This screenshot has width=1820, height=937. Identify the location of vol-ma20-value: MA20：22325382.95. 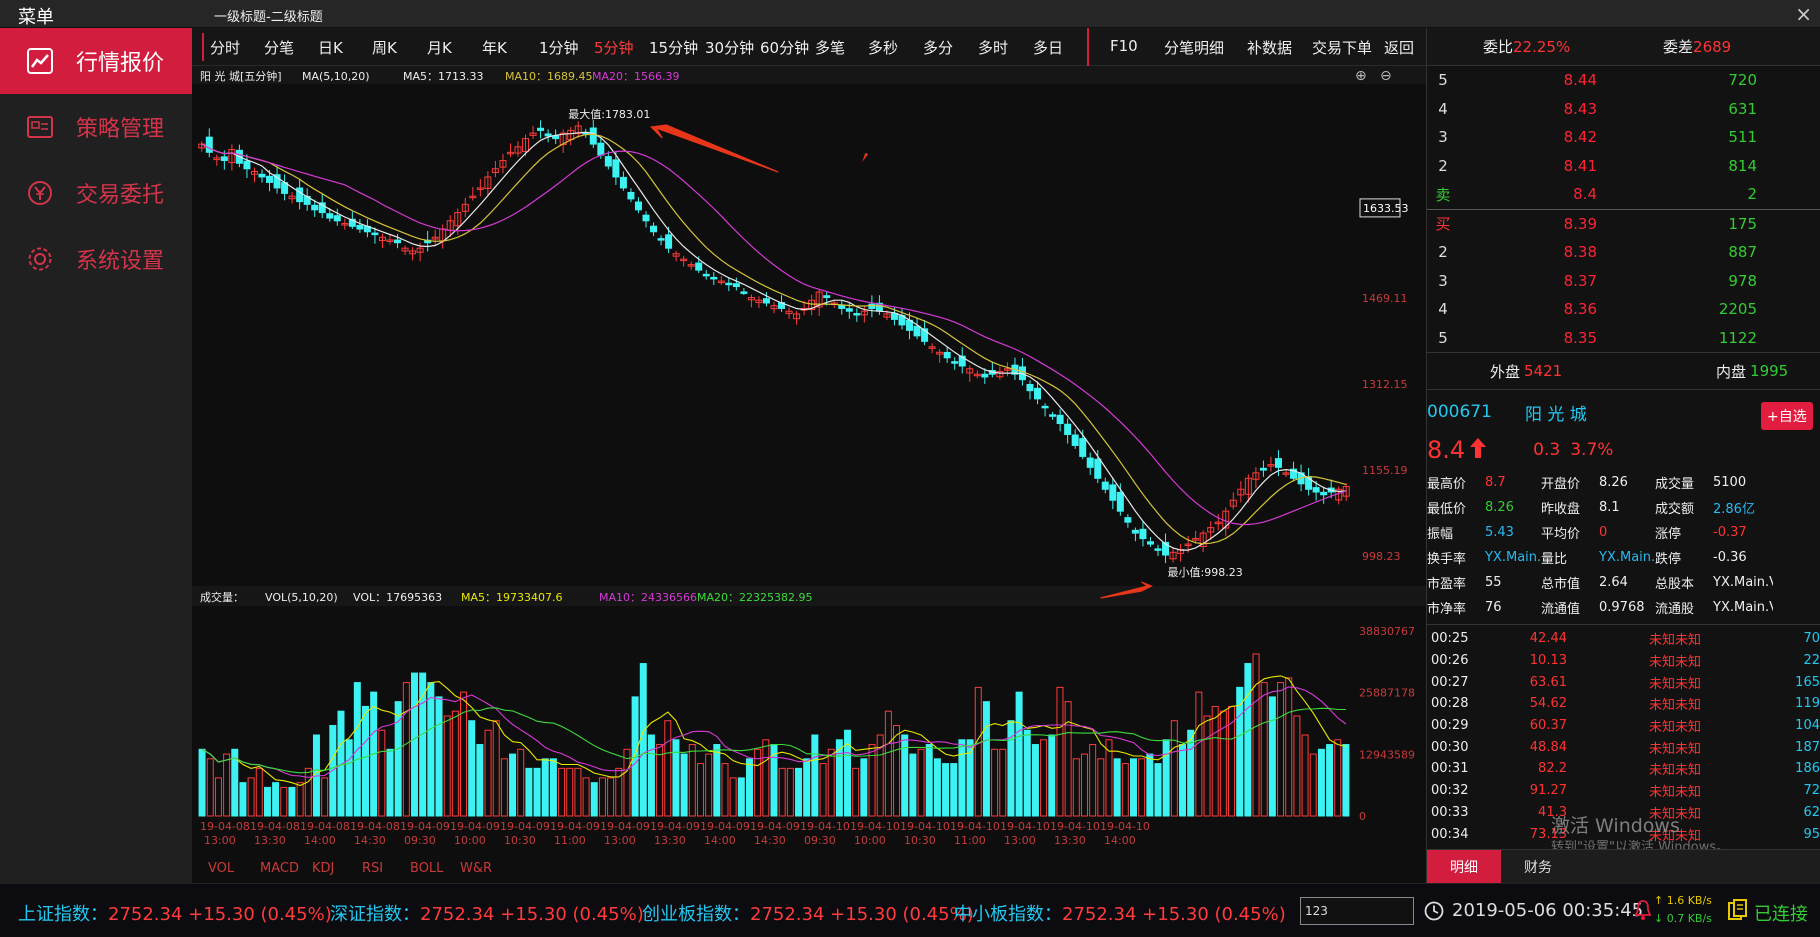
(755, 597).